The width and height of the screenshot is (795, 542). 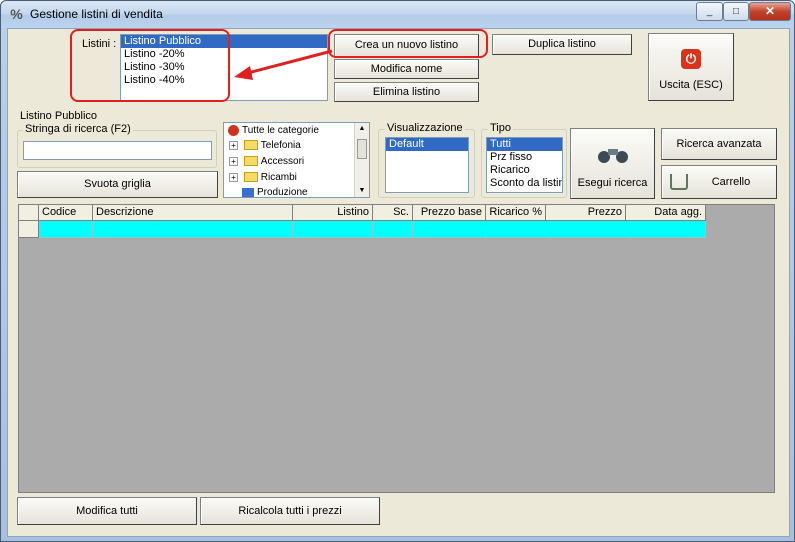 I want to click on duplica-listino-button: Duplica listino, so click(x=562, y=44).